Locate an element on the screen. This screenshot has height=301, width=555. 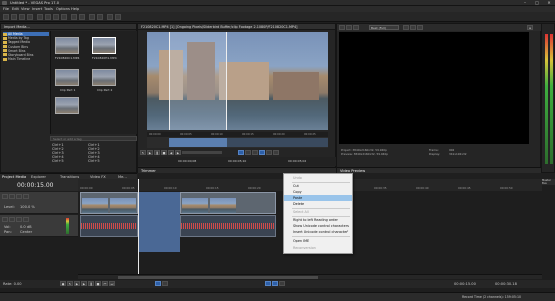
cut-icon is located at coordinates (48, 17).